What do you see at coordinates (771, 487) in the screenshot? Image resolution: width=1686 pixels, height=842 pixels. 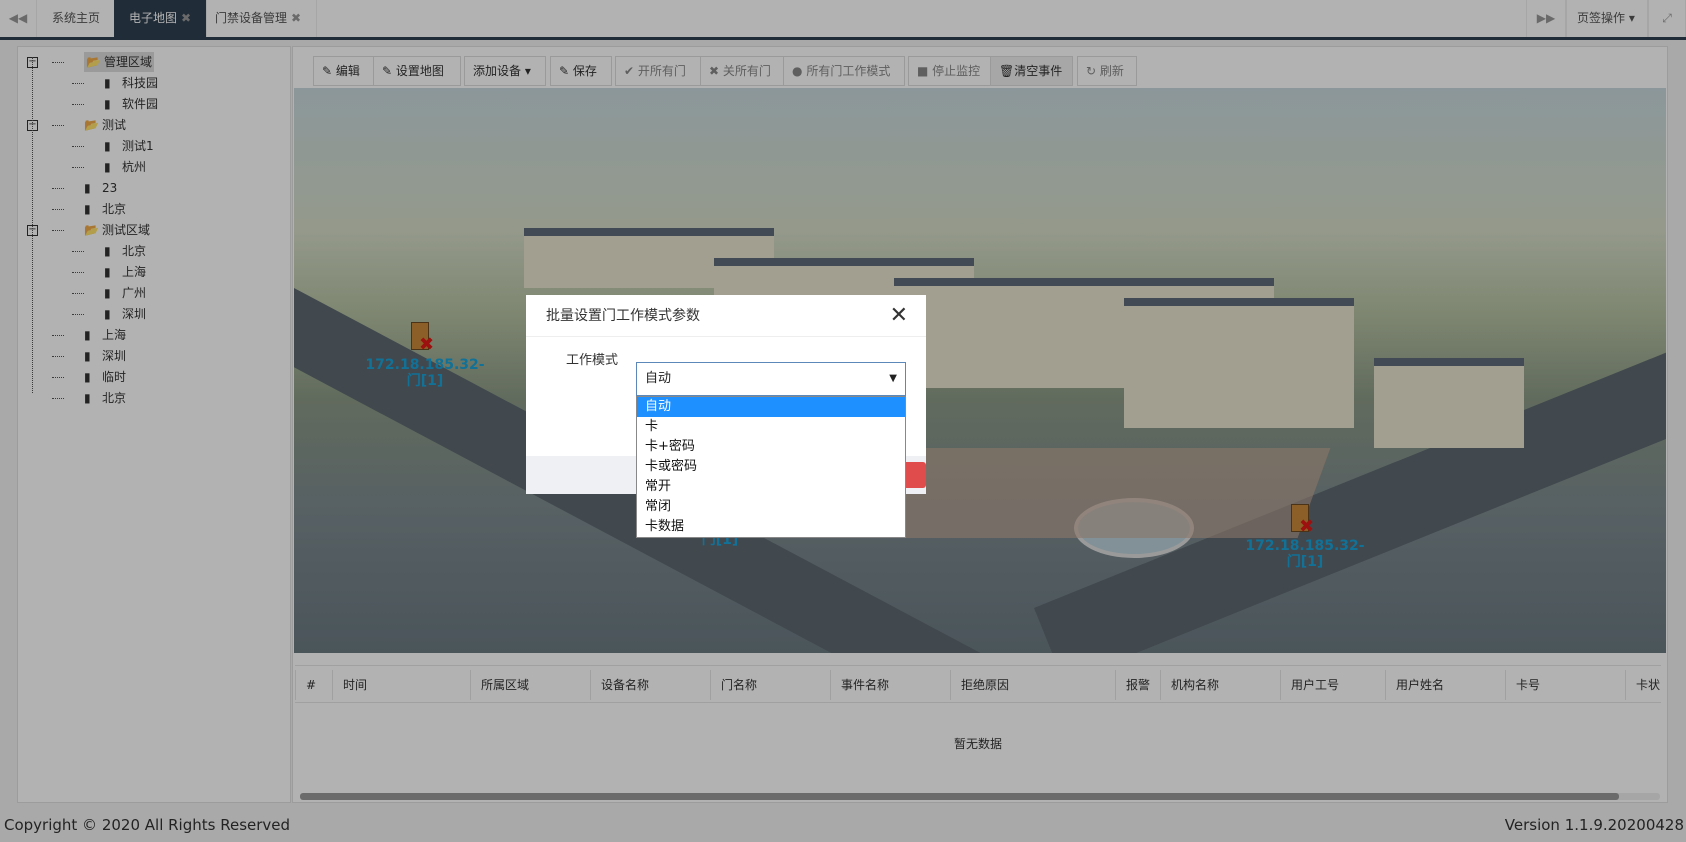 I see `work-mode-option: 常开` at bounding box center [771, 487].